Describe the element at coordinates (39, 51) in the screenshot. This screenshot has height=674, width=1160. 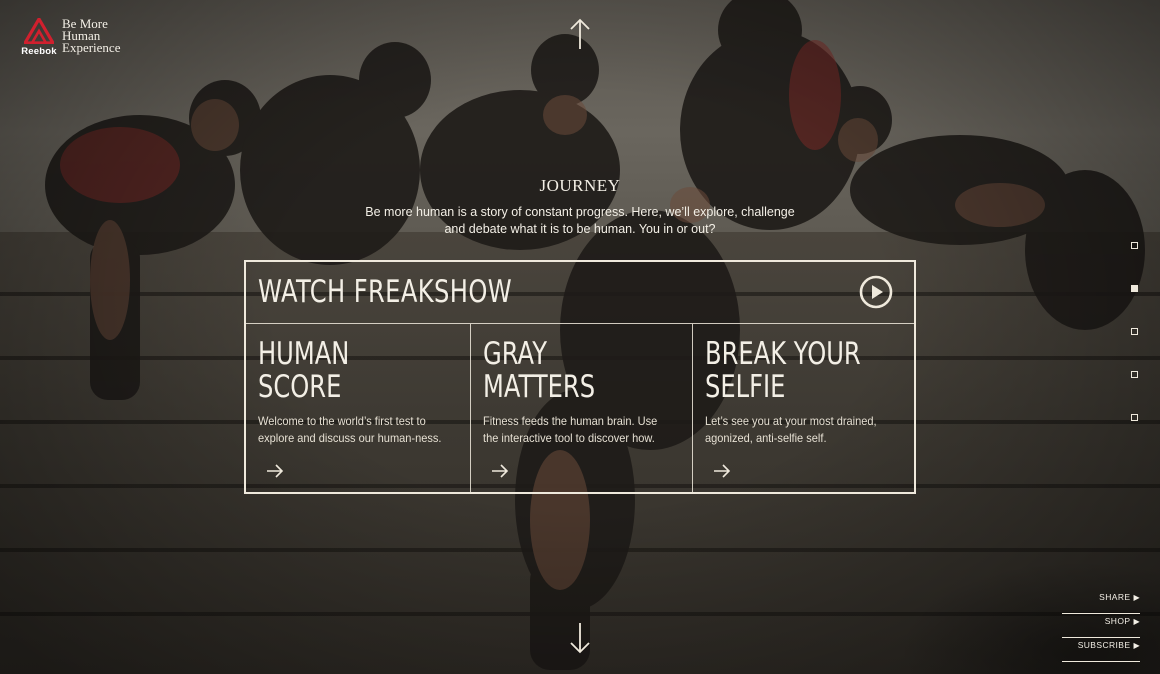
I see `logo-brand-name: Reebok` at that location.